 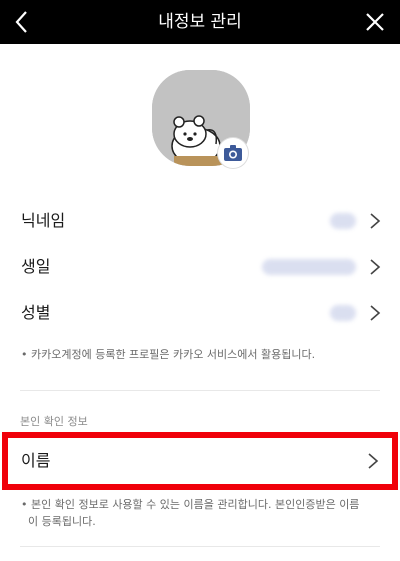 I want to click on name-label: 이름, so click(x=36, y=460).